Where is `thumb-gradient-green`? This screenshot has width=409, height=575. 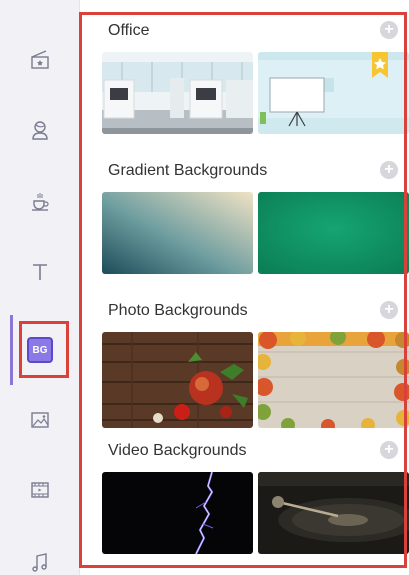
thumb-gradient-green is located at coordinates (333, 233).